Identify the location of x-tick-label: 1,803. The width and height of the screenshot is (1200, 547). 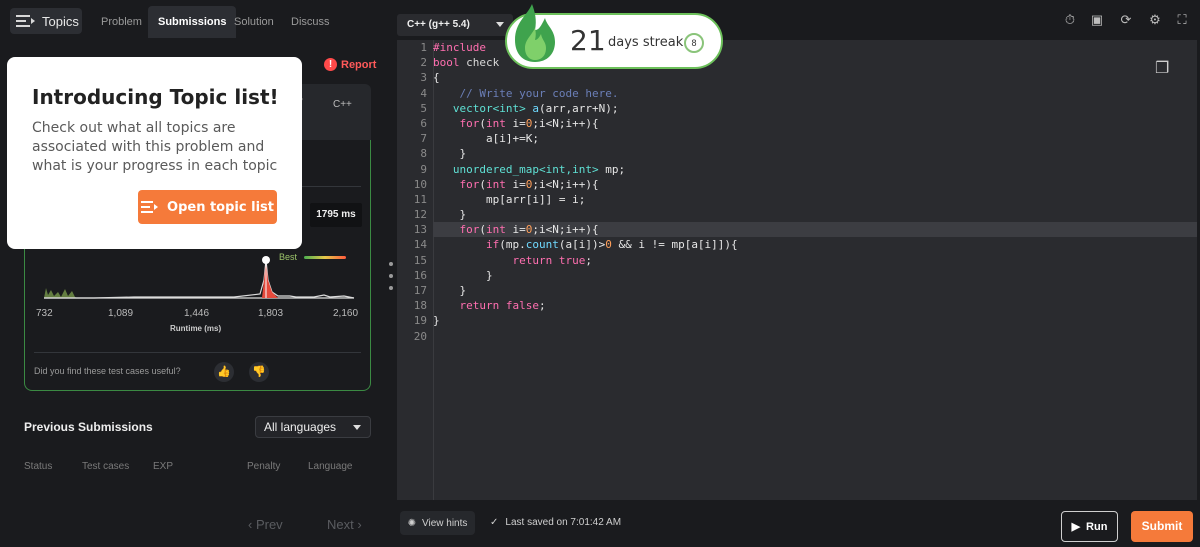
(271, 313).